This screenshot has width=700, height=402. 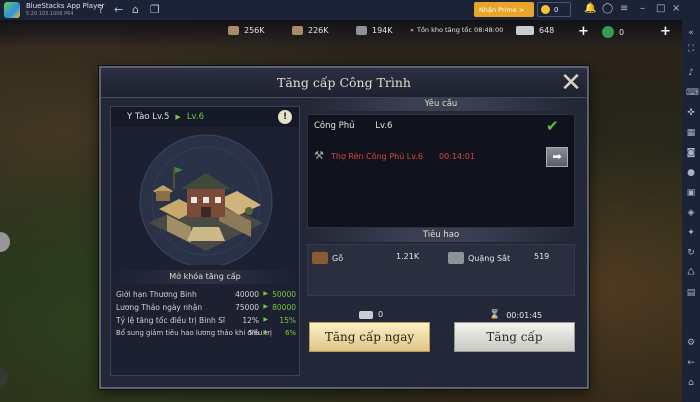 What do you see at coordinates (246, 30) in the screenshot?
I see `resource-wood: 256K` at bounding box center [246, 30].